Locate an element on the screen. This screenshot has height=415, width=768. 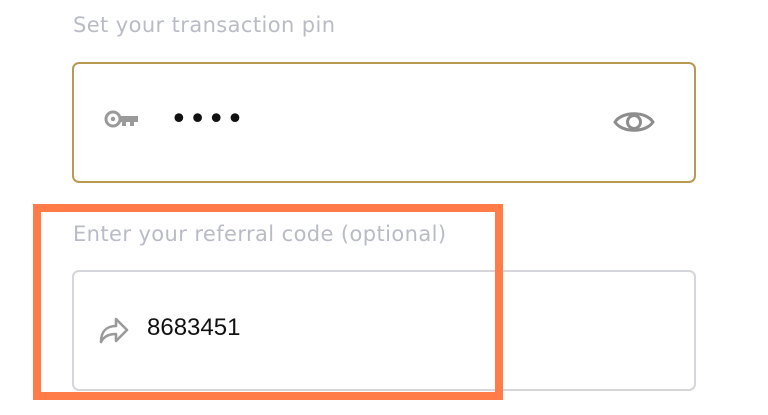
transaction-pin-input: •••• is located at coordinates (207, 120).